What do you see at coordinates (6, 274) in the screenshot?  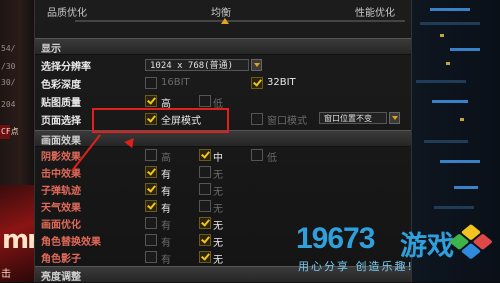 I see `left-edge-text: 击` at bounding box center [6, 274].